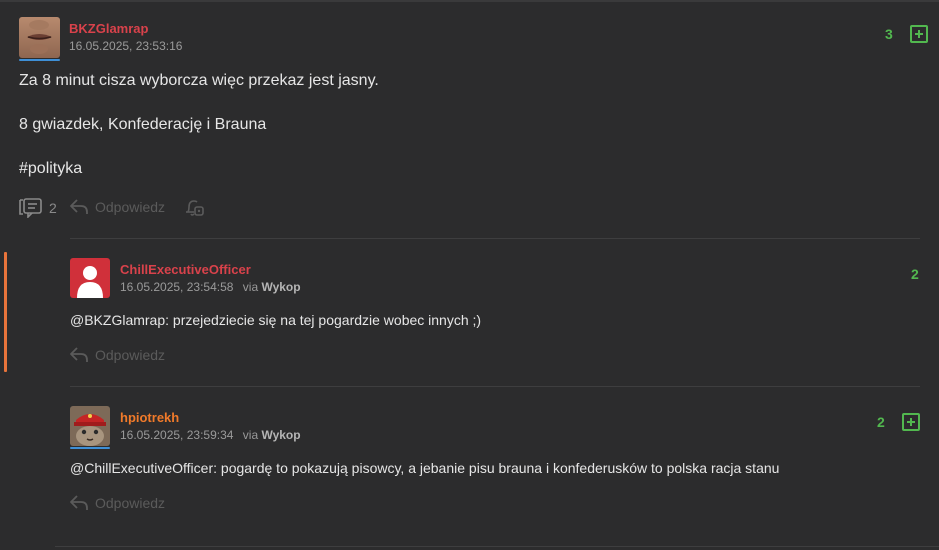 The height and width of the screenshot is (550, 939). What do you see at coordinates (108, 28) in the screenshot?
I see `entry-author: BKZGlamrap` at bounding box center [108, 28].